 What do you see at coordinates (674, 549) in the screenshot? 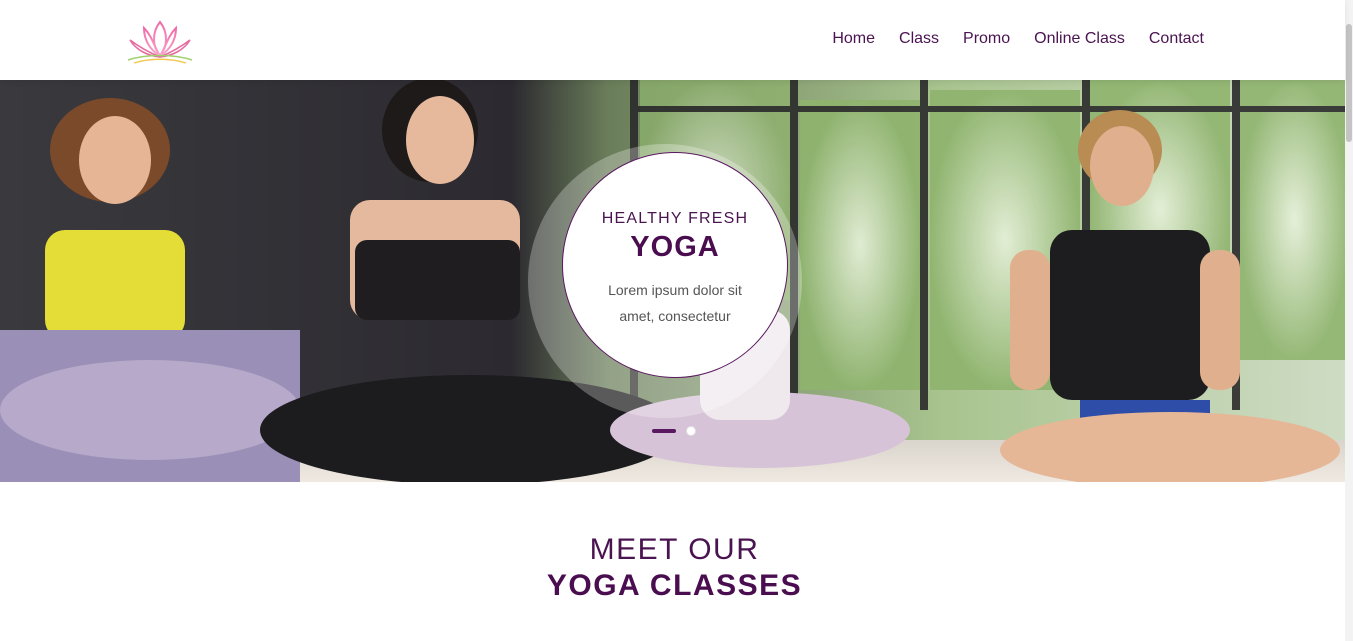
I see `section-title-line1: MEET OUR` at bounding box center [674, 549].